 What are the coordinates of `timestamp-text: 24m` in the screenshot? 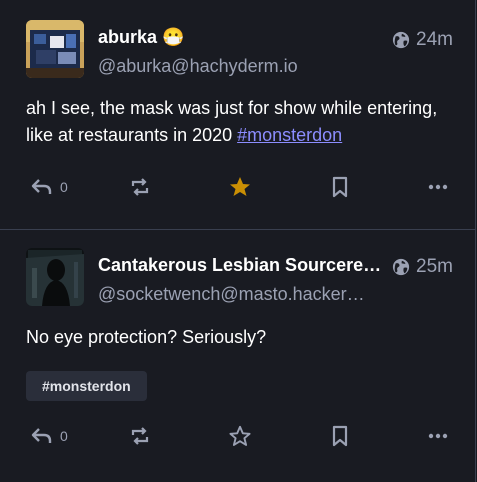 It's located at (434, 39).